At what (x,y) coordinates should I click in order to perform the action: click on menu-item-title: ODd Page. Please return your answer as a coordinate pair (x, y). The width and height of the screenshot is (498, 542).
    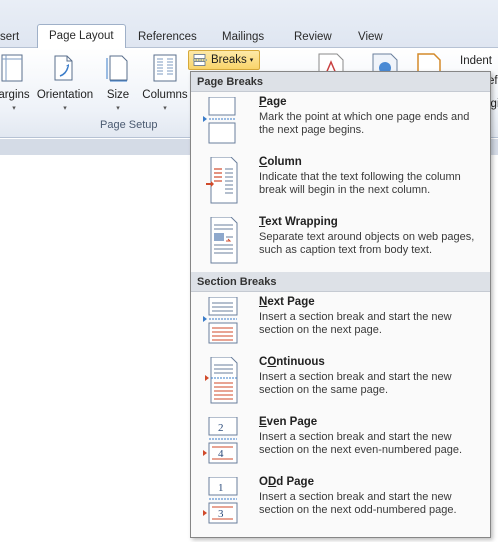
    Looking at the image, I should click on (286, 482).